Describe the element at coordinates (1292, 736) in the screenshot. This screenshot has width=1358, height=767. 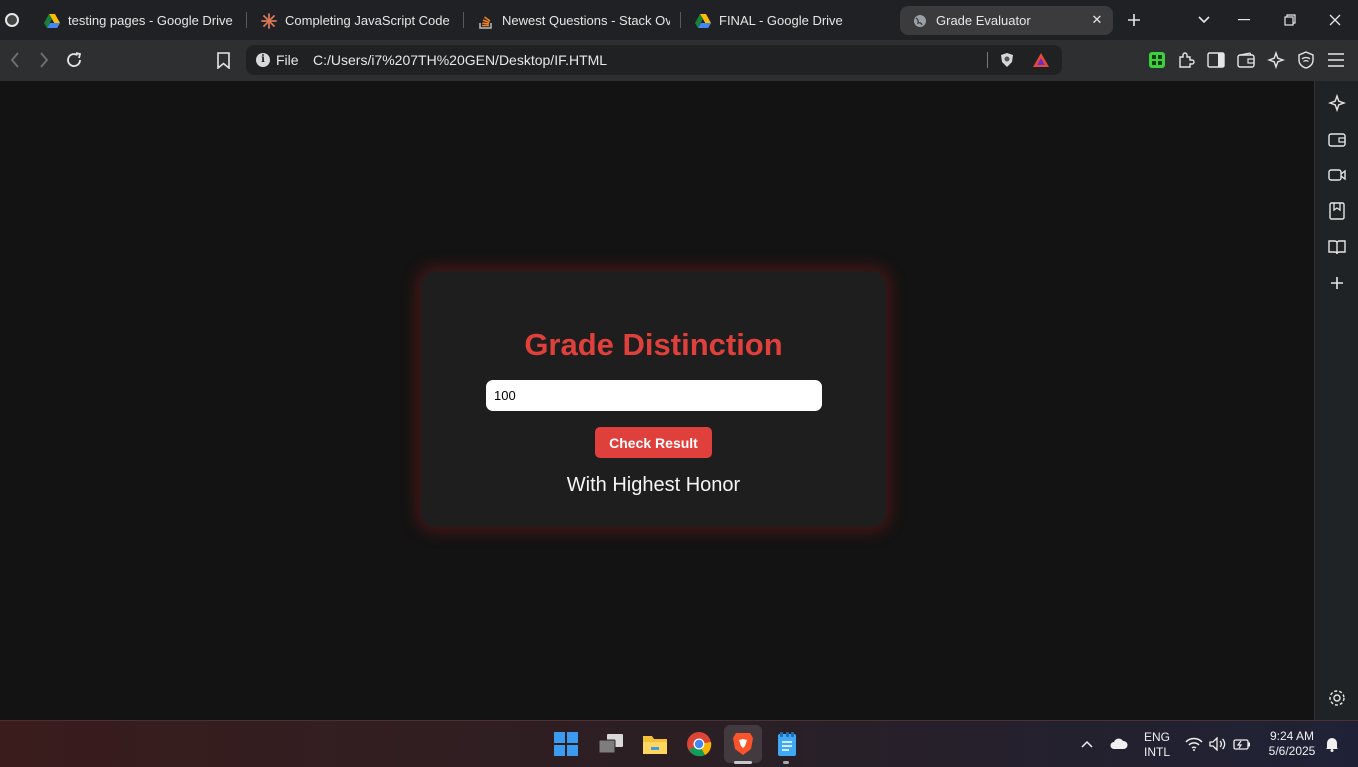
I see `clock-time: 9:24 AM` at that location.